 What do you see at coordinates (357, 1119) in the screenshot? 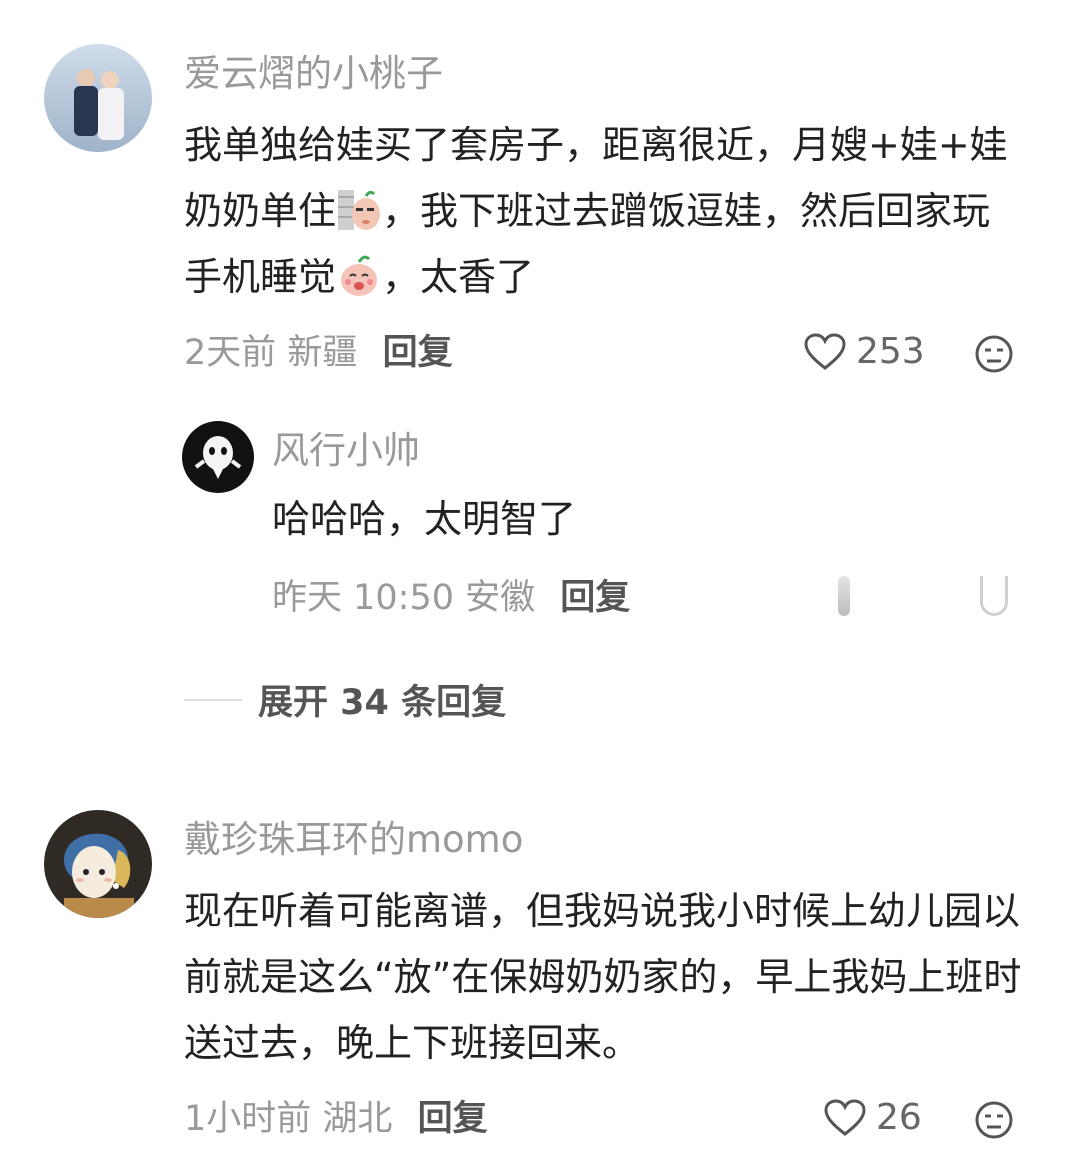
I see `comment-location: 湖北` at bounding box center [357, 1119].